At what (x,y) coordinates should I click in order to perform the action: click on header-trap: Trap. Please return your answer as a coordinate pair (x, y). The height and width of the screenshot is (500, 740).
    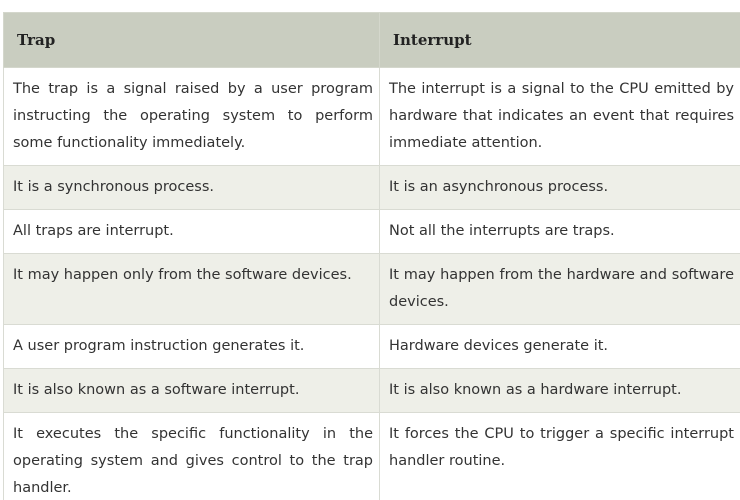
    Looking at the image, I should click on (191, 40).